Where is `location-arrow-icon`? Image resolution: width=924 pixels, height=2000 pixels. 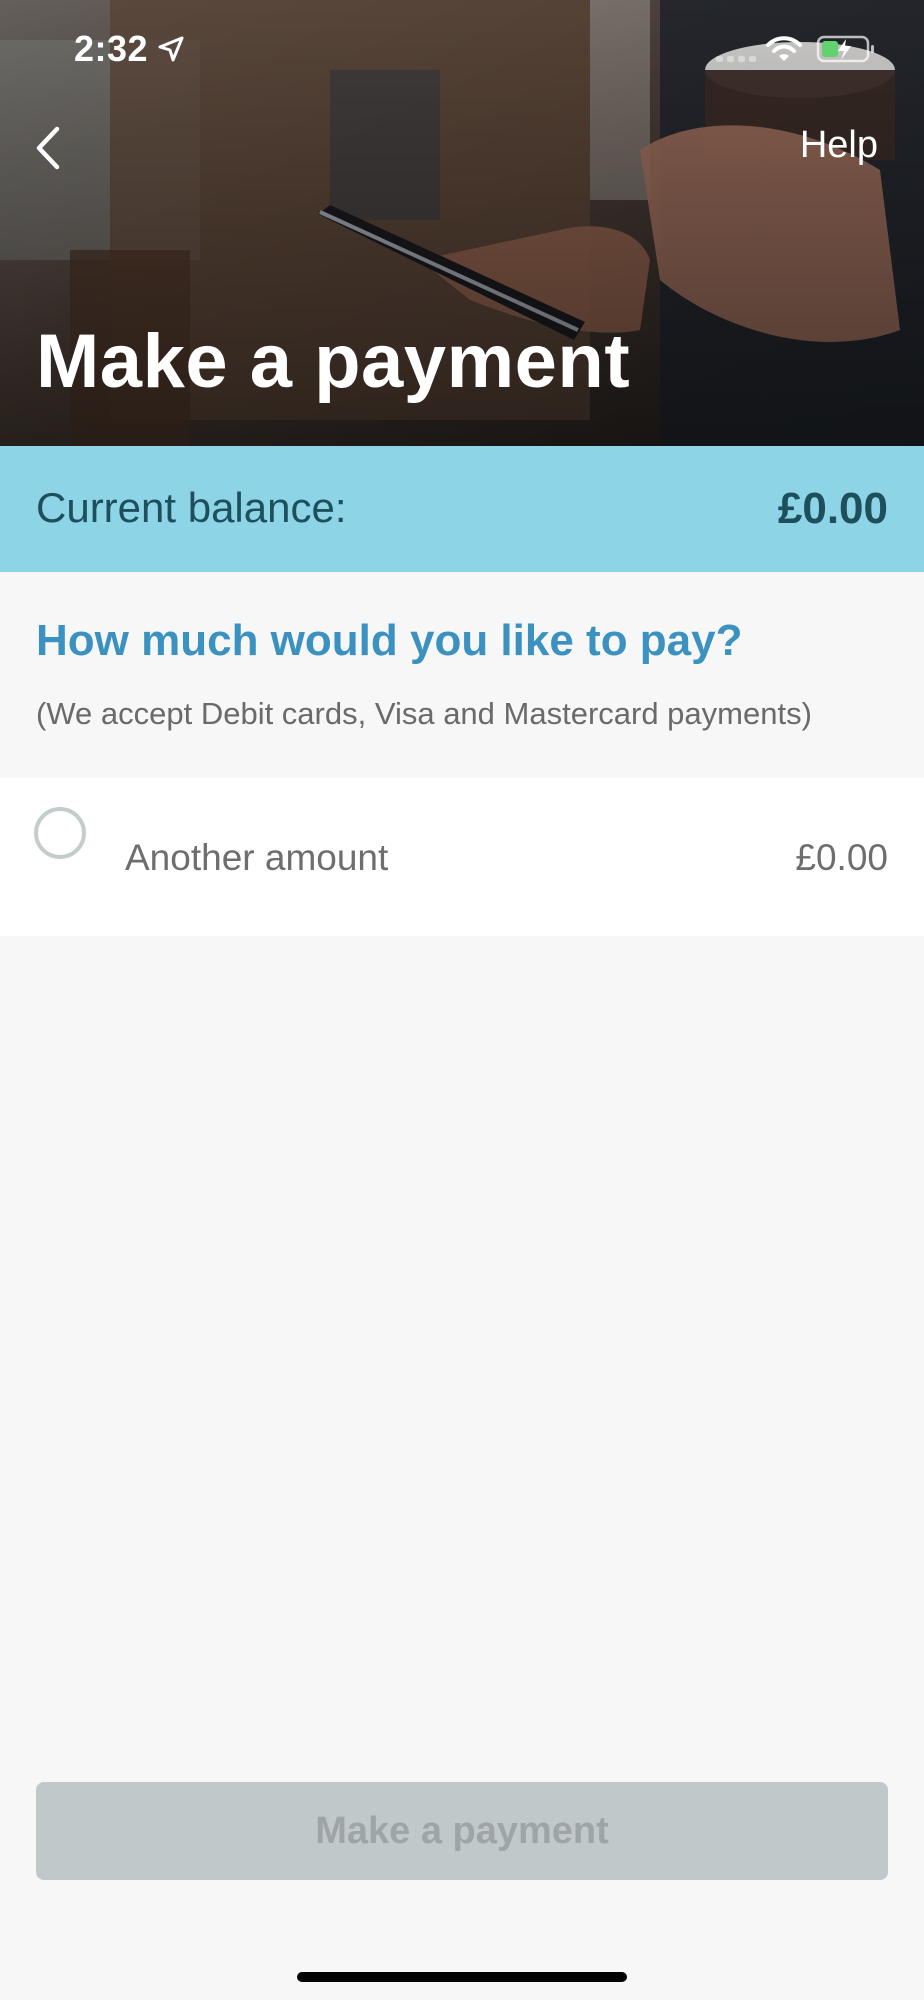 location-arrow-icon is located at coordinates (171, 49).